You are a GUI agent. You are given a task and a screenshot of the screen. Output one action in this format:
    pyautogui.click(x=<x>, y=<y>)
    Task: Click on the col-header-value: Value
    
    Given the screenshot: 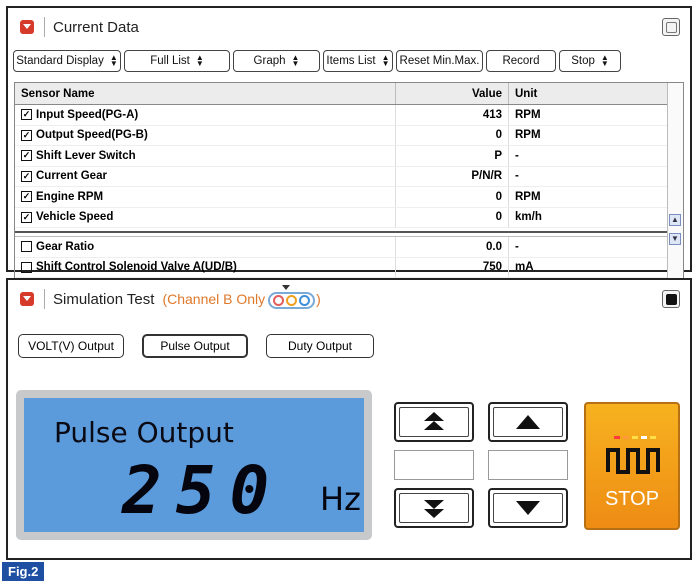 What is the action you would take?
    pyautogui.click(x=451, y=93)
    